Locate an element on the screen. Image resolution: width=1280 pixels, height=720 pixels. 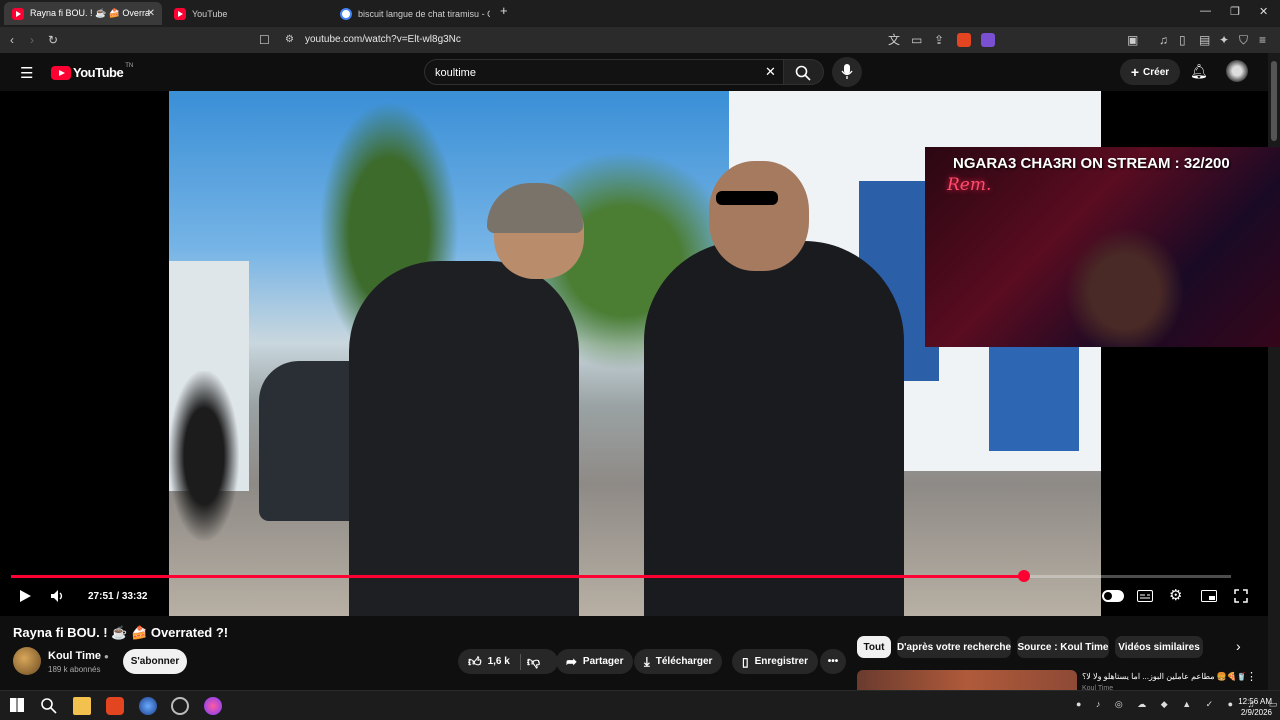
chip-based-on-search: D'après votre recherche is located at coordinates (954, 647).